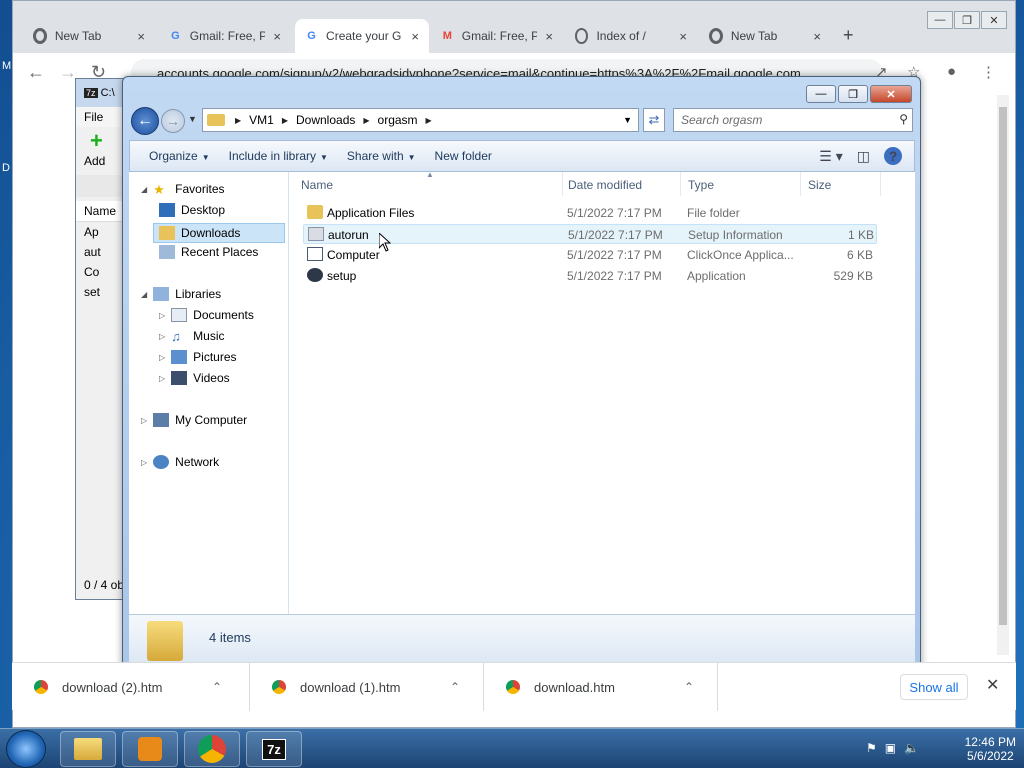 This screenshot has width=1024, height=768. I want to click on share-with-button: Share with ▼, so click(381, 156).